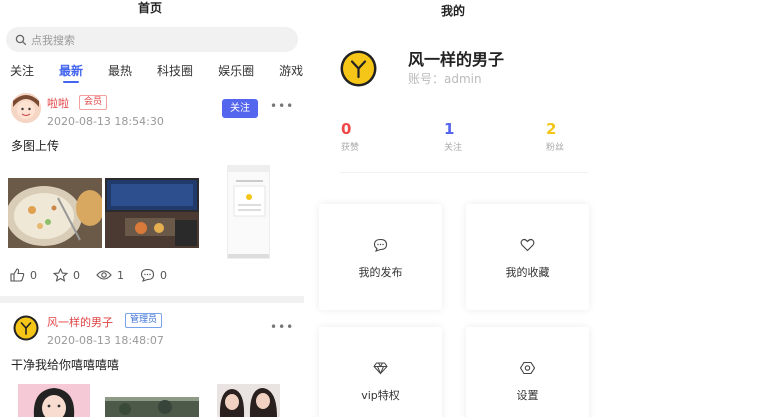 The width and height of the screenshot is (780, 417). What do you see at coordinates (76, 275) in the screenshot?
I see `favorite-count: 0` at bounding box center [76, 275].